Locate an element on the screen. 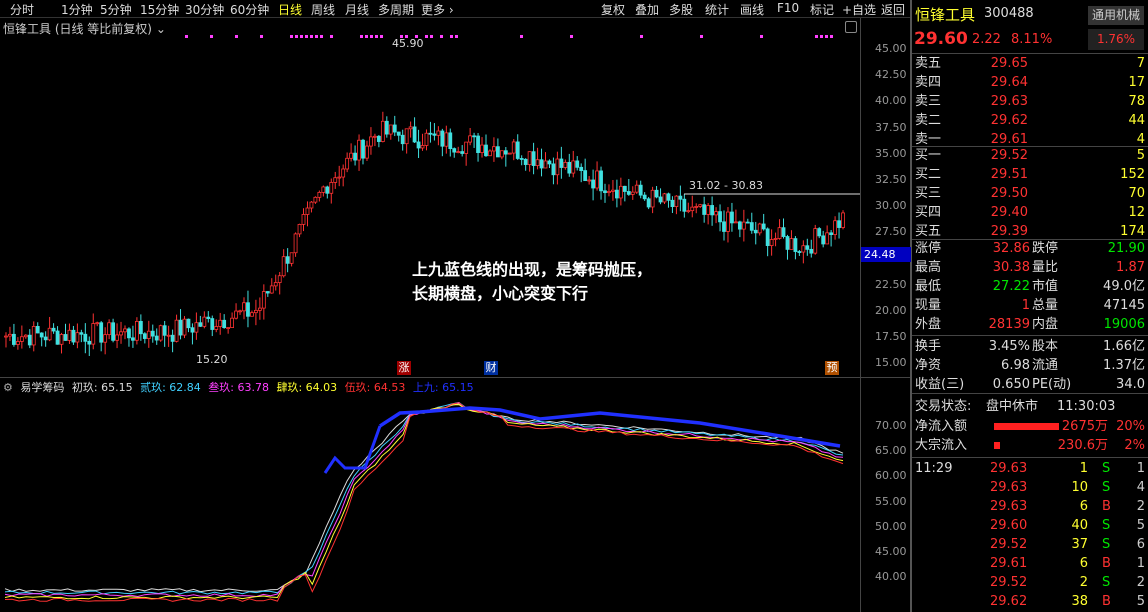 This screenshot has width=1148, height=612. indicator-axis-tick: 40.00 is located at coordinates (891, 577).